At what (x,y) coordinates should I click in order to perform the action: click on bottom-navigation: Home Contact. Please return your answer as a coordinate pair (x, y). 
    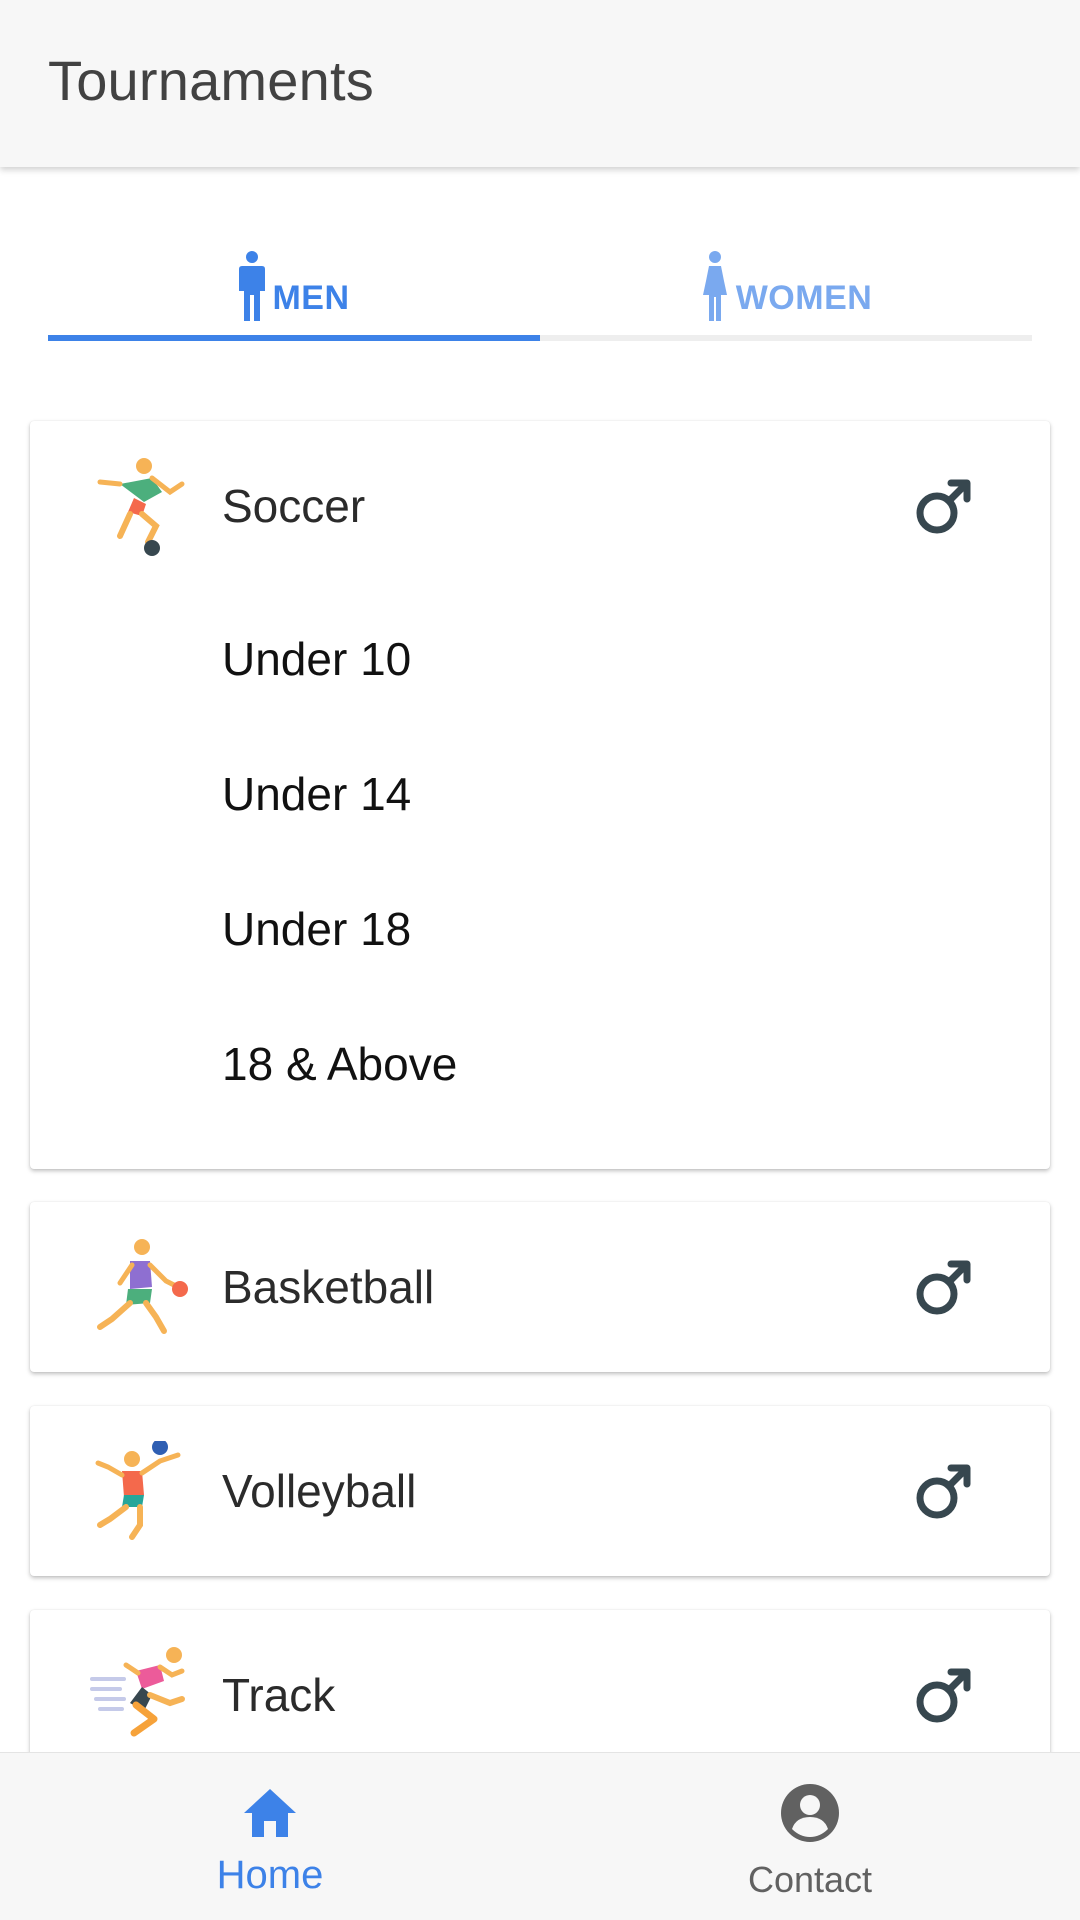
    Looking at the image, I should click on (540, 1836).